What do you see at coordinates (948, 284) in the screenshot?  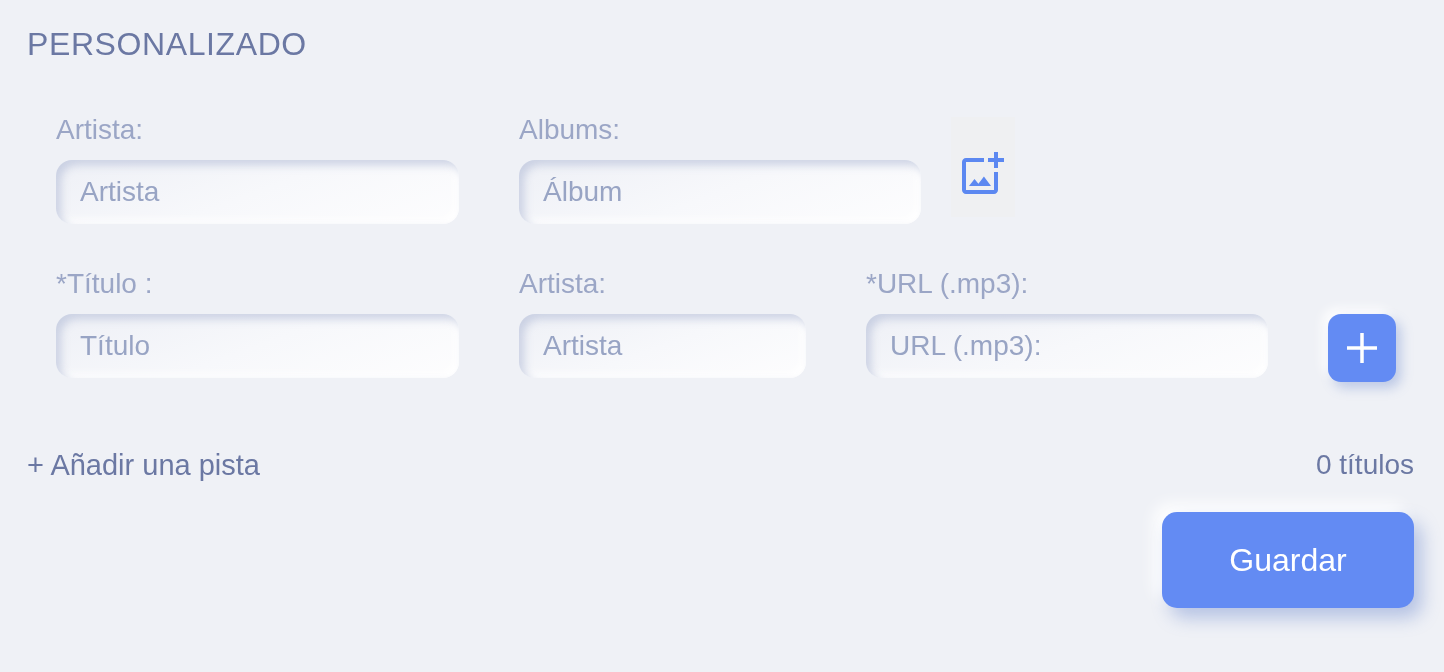 I see `field-label: *URL (.mp3):` at bounding box center [948, 284].